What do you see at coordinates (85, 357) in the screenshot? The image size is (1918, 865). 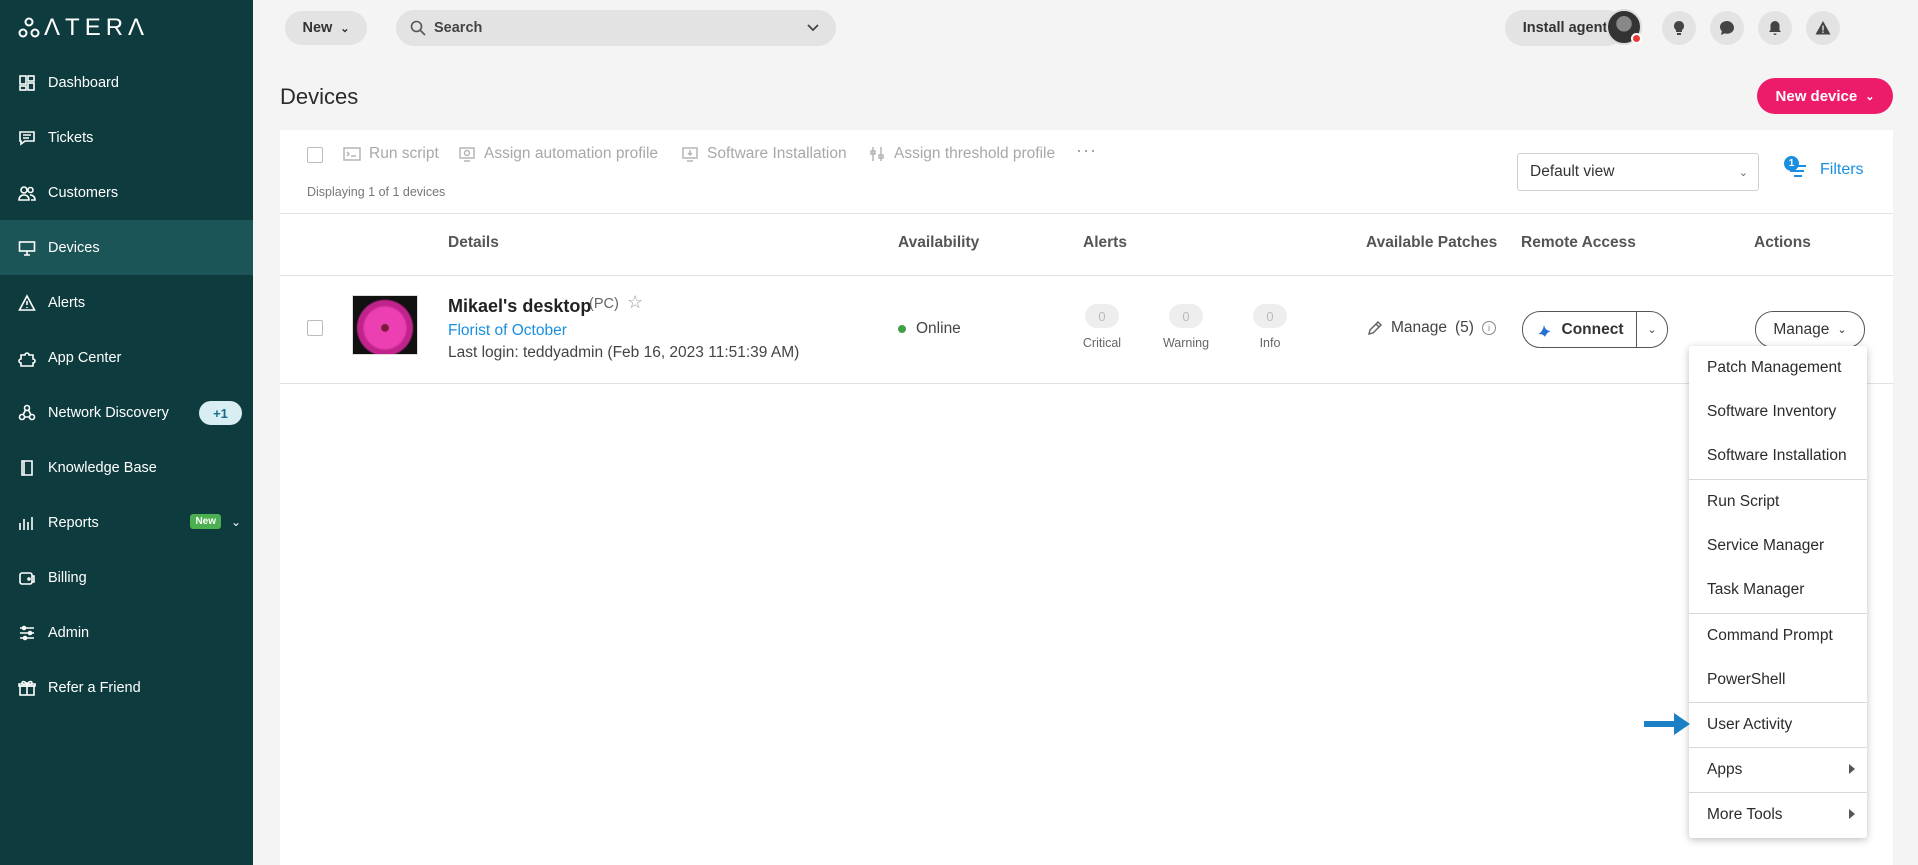 I see `sidebar-item-label: App Center` at bounding box center [85, 357].